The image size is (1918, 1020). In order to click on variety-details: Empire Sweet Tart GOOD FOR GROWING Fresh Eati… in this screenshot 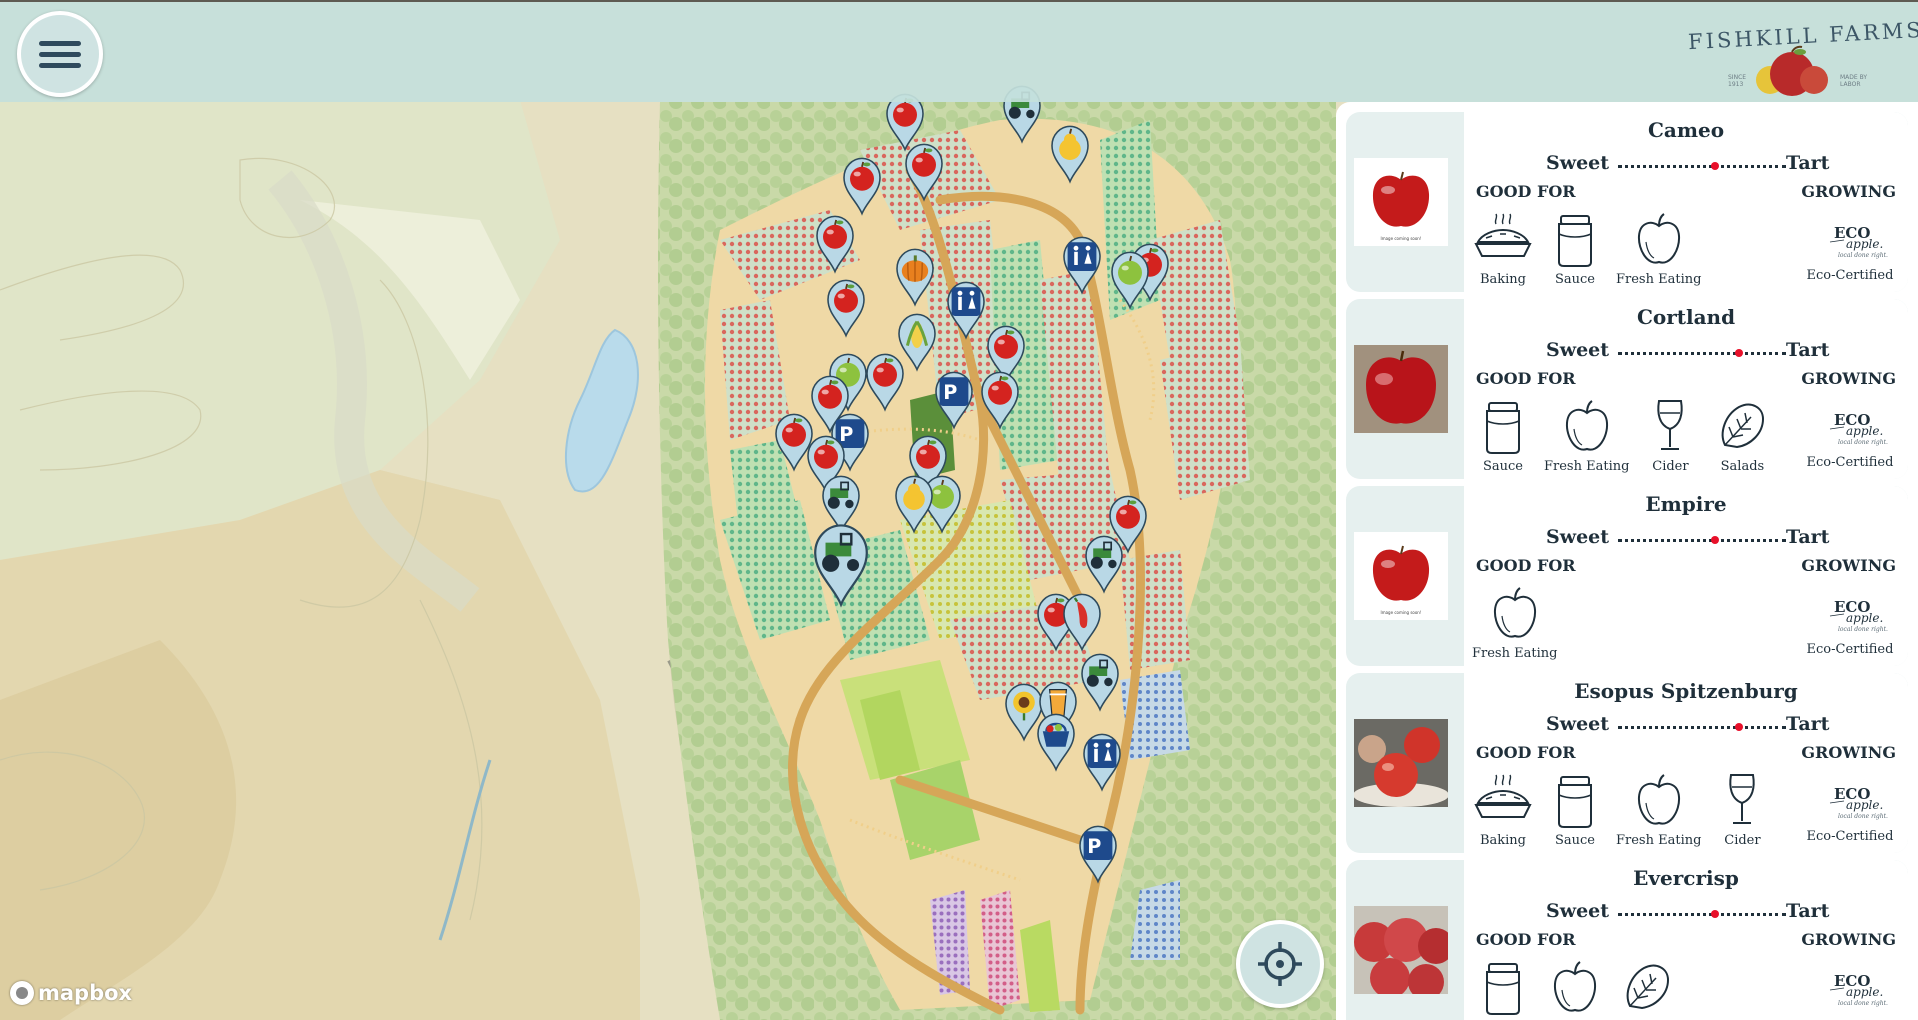, I will do `click(1686, 576)`.